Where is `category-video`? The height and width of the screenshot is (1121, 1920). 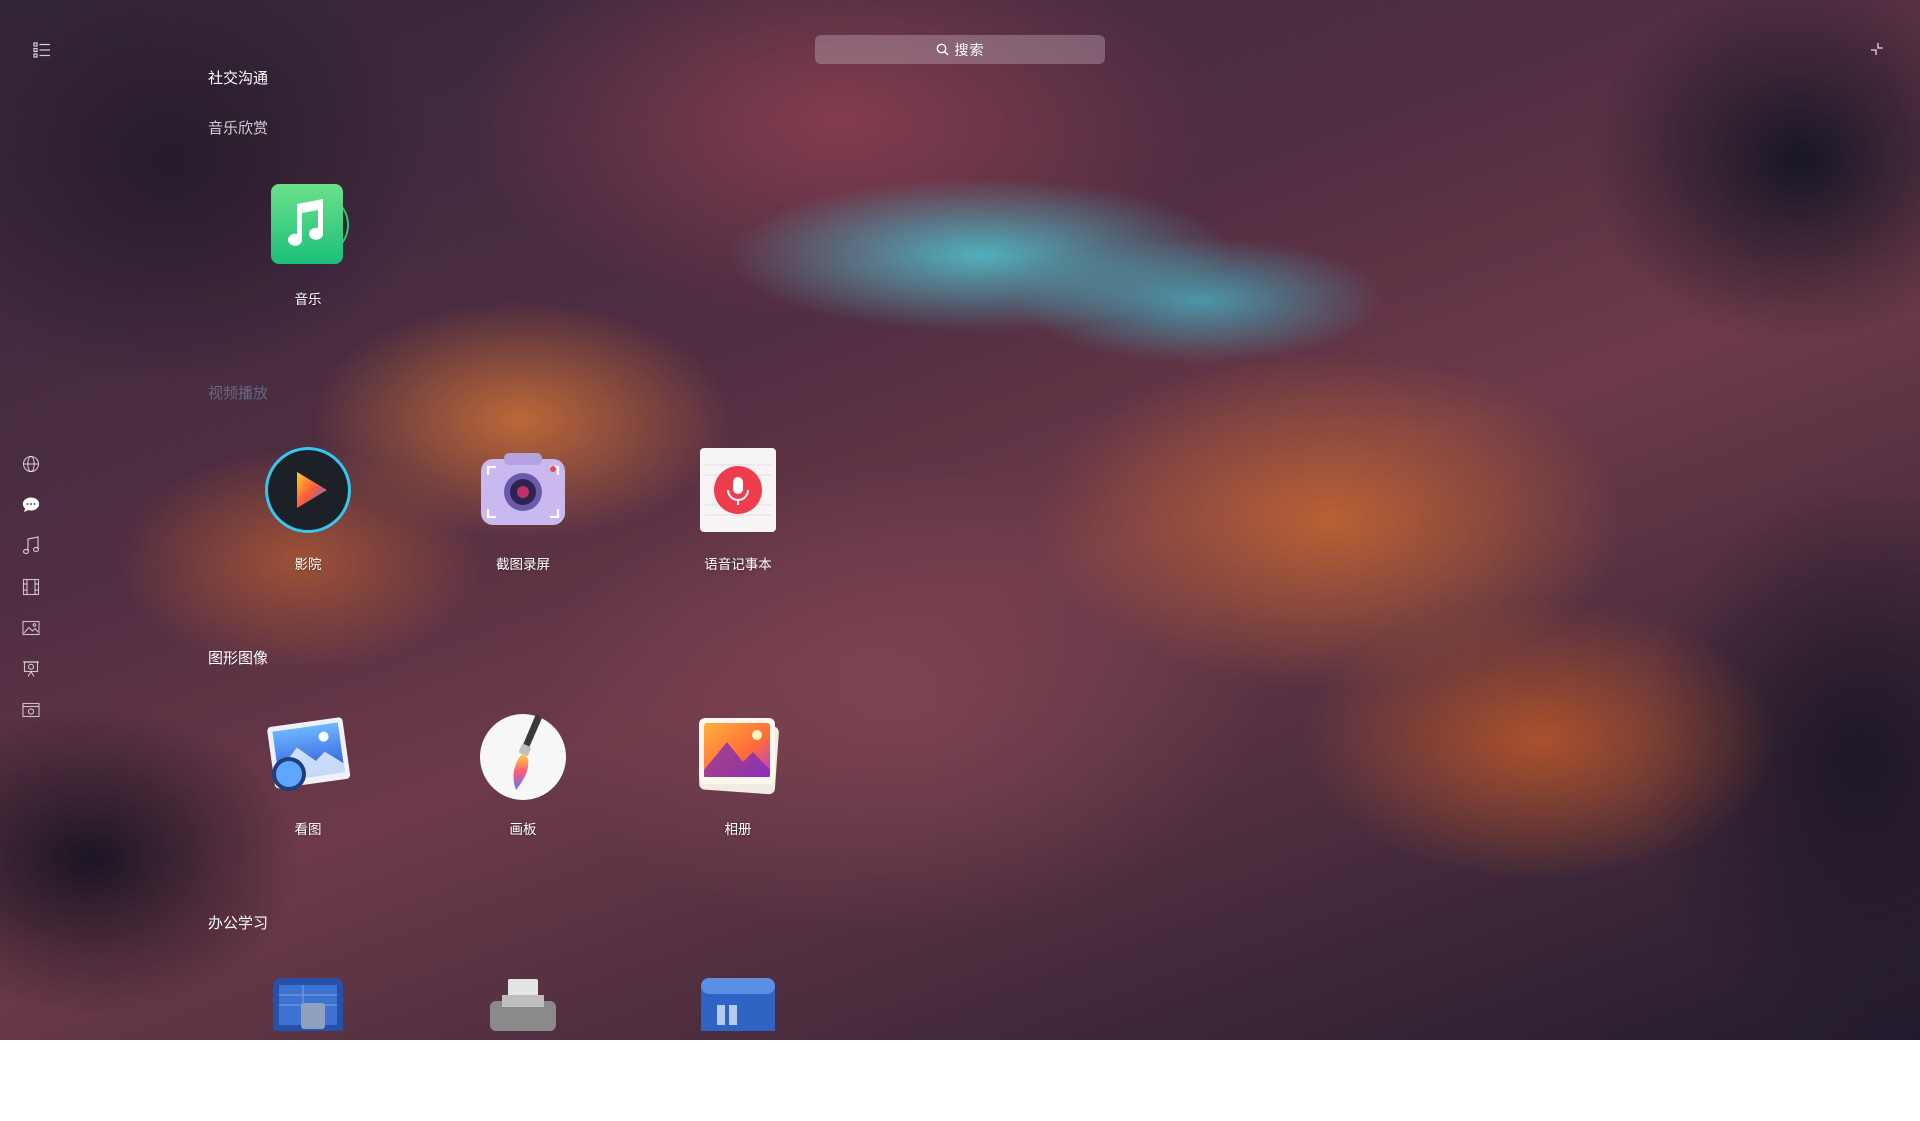 category-video is located at coordinates (31, 586).